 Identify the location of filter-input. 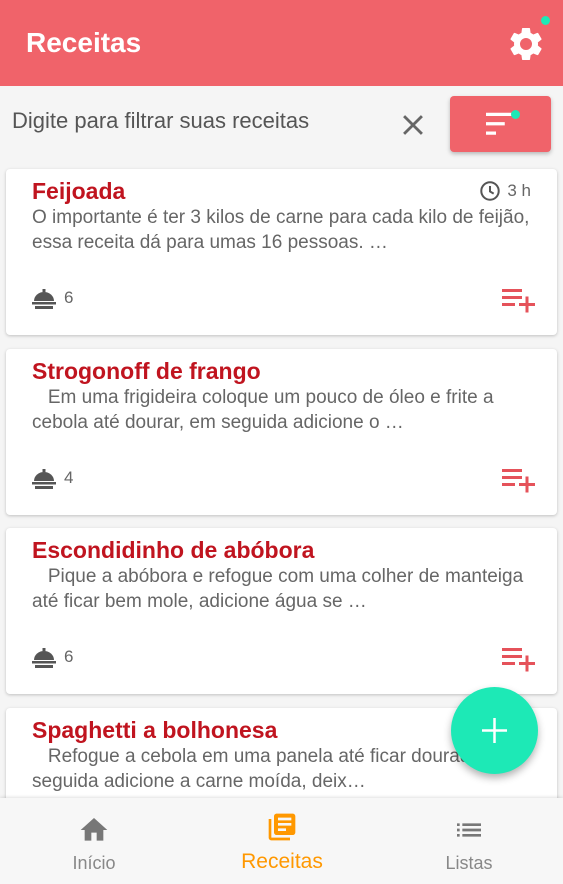
(197, 121).